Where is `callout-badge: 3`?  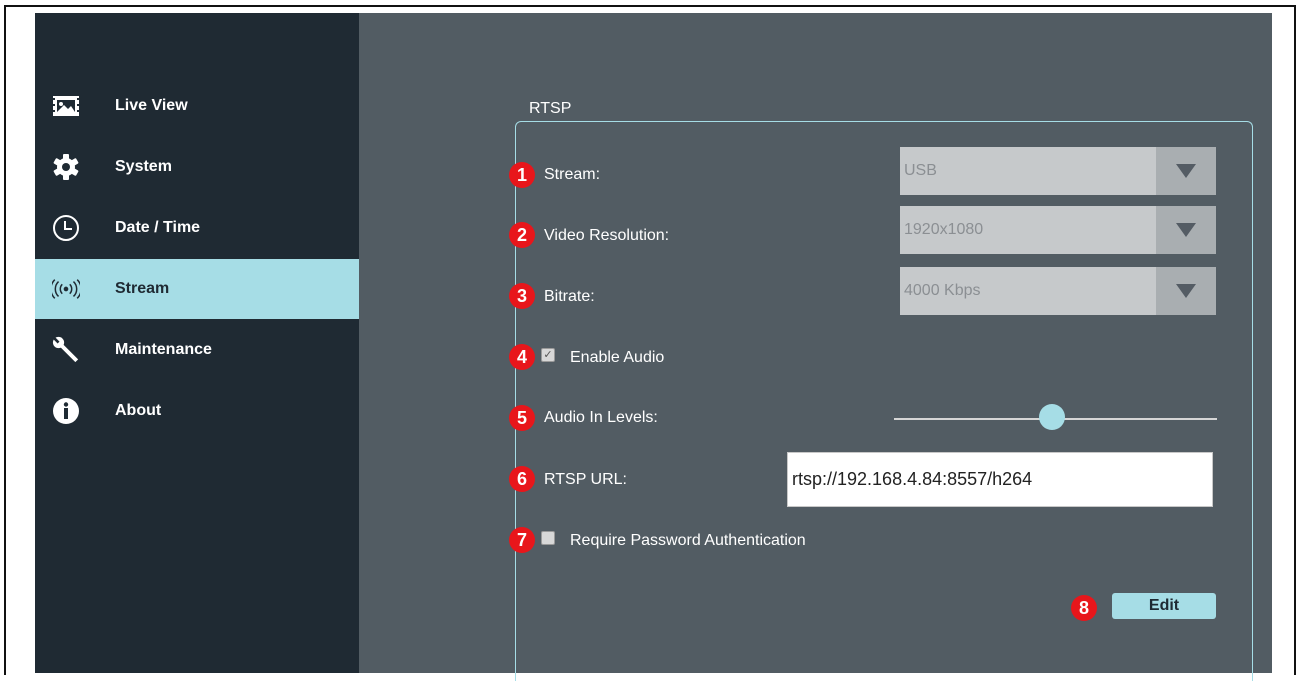
callout-badge: 3 is located at coordinates (522, 296).